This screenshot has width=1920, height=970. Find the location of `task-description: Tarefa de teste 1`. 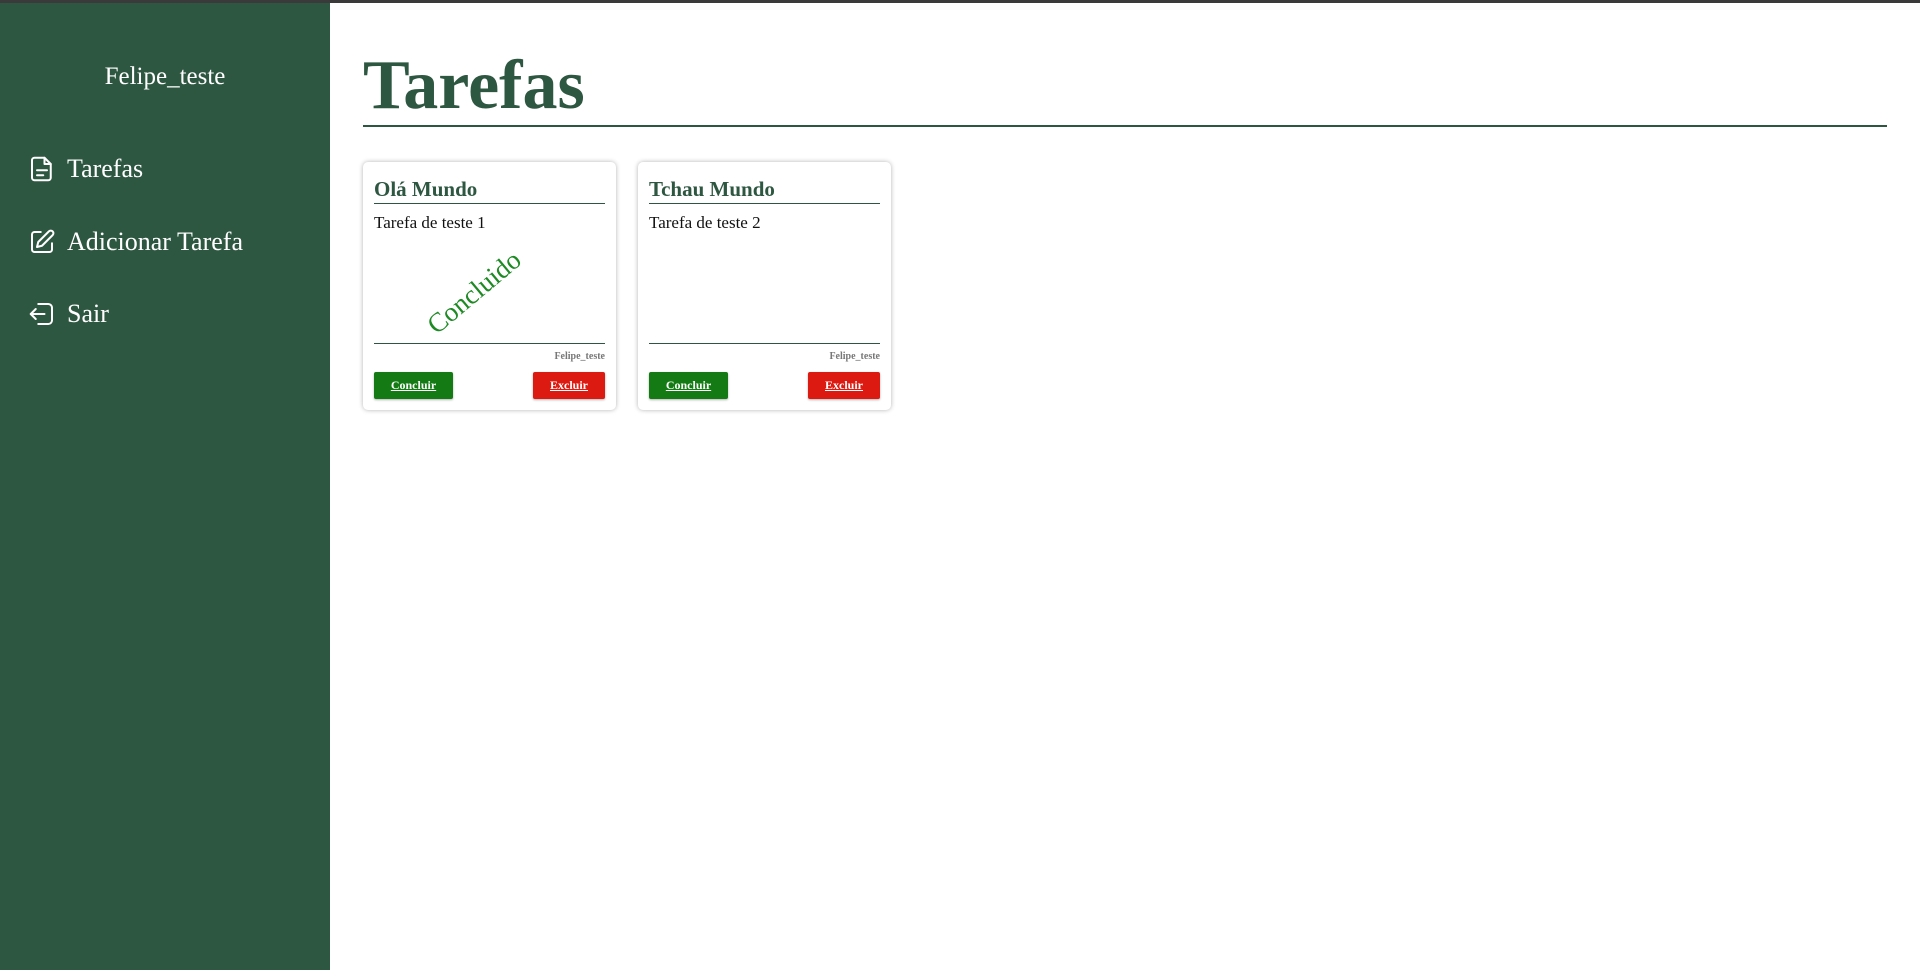

task-description: Tarefa de teste 1 is located at coordinates (430, 222).